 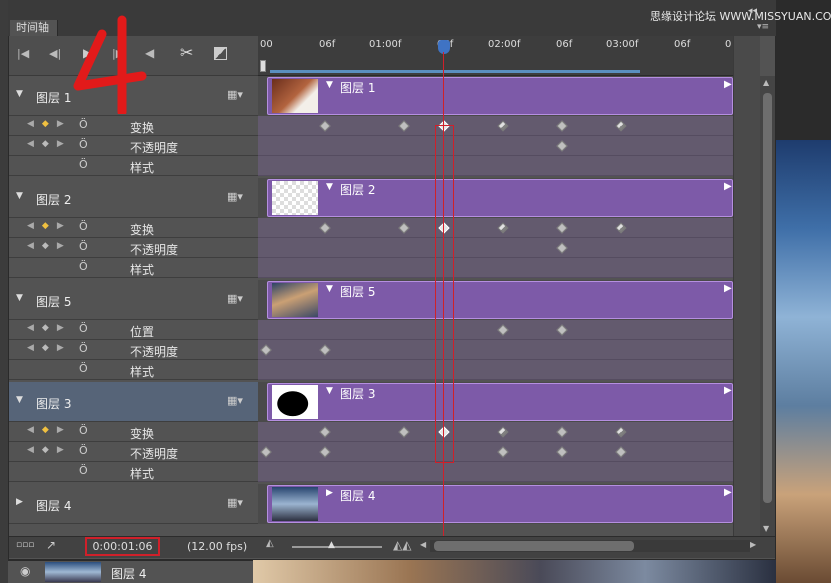 What do you see at coordinates (329, 493) in the screenshot?
I see `clip-collapsed-icon: ▶` at bounding box center [329, 493].